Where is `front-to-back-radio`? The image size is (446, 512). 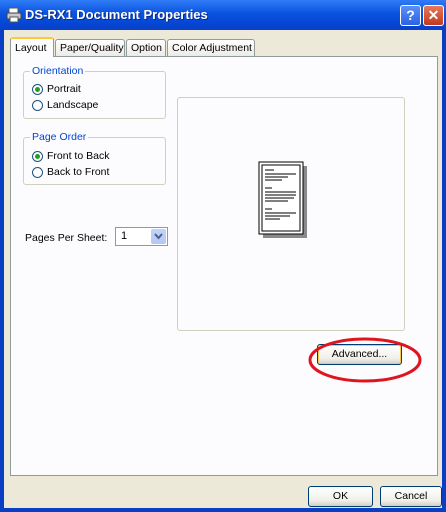 front-to-back-radio is located at coordinates (37, 156).